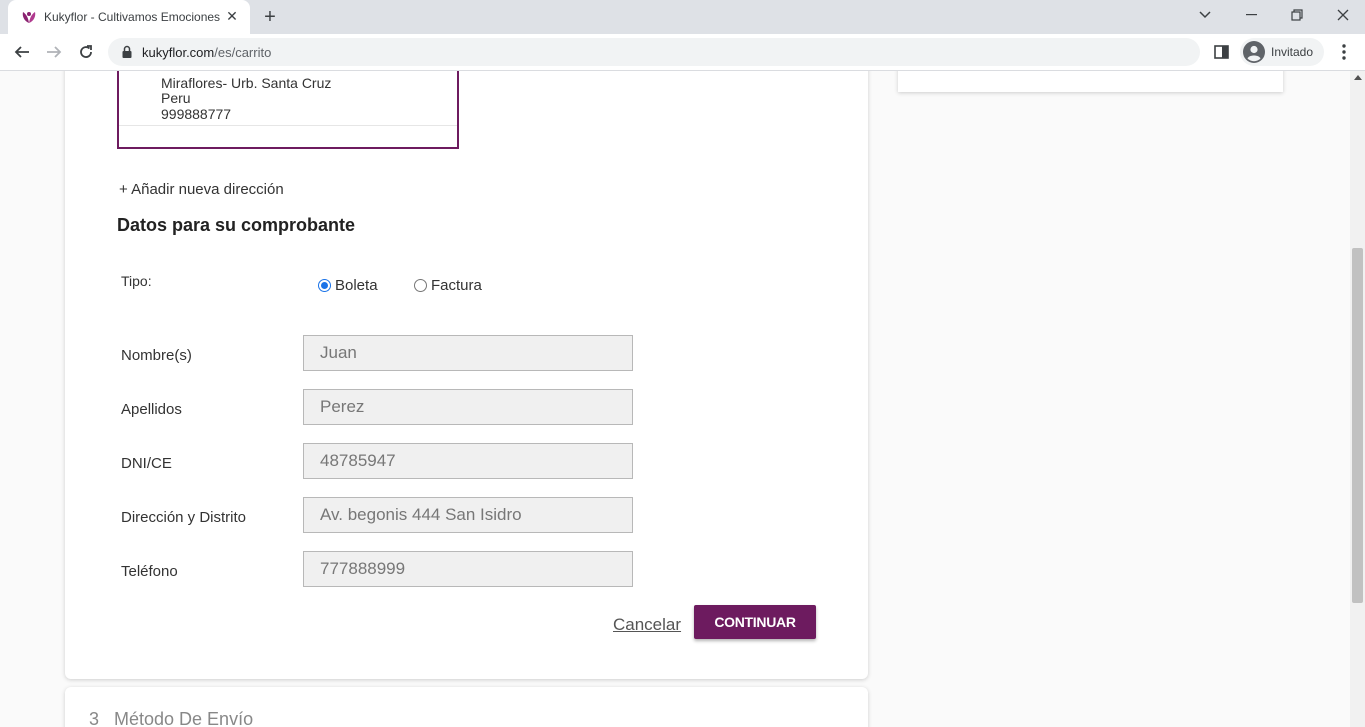 This screenshot has width=1365, height=727. I want to click on nombre-input: Juan, so click(468, 353).